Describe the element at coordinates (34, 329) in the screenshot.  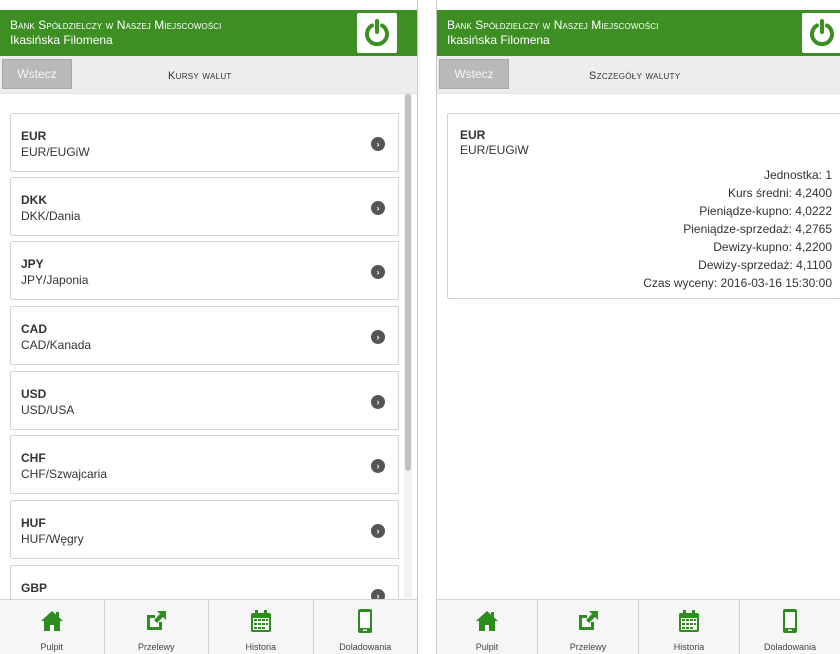
I see `currency-code: CAD` at that location.